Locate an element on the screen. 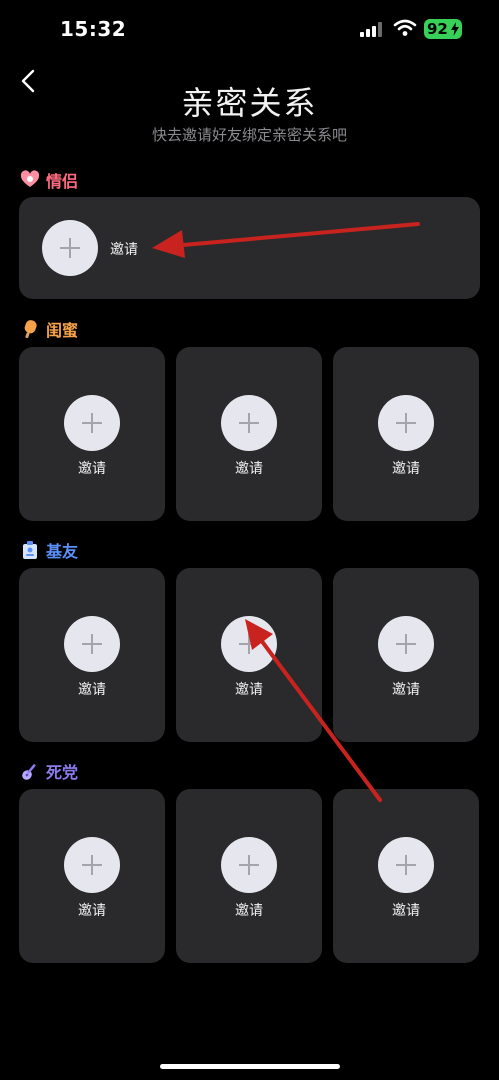 Image resolution: width=499 pixels, height=1080 pixels. invite-card-couple: 邀请 is located at coordinates (249, 248).